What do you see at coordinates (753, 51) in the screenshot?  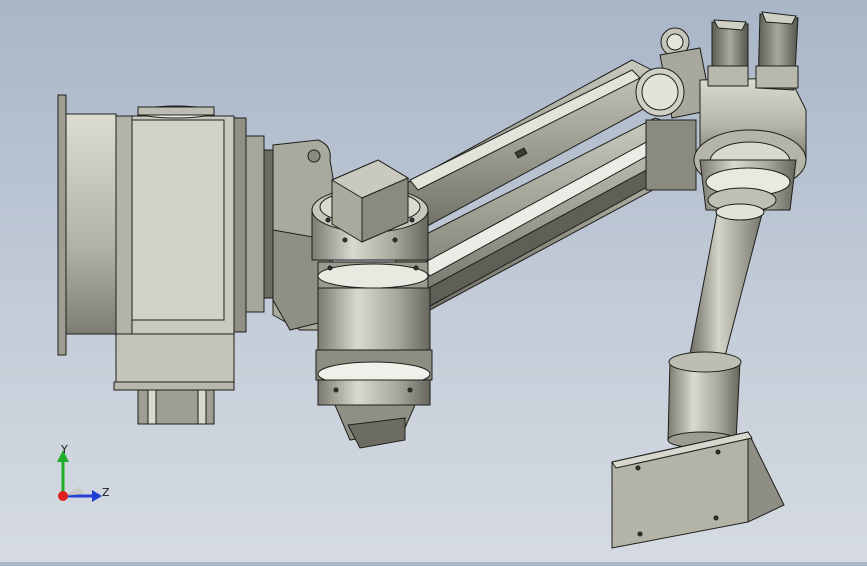 I see `servo-motors` at bounding box center [753, 51].